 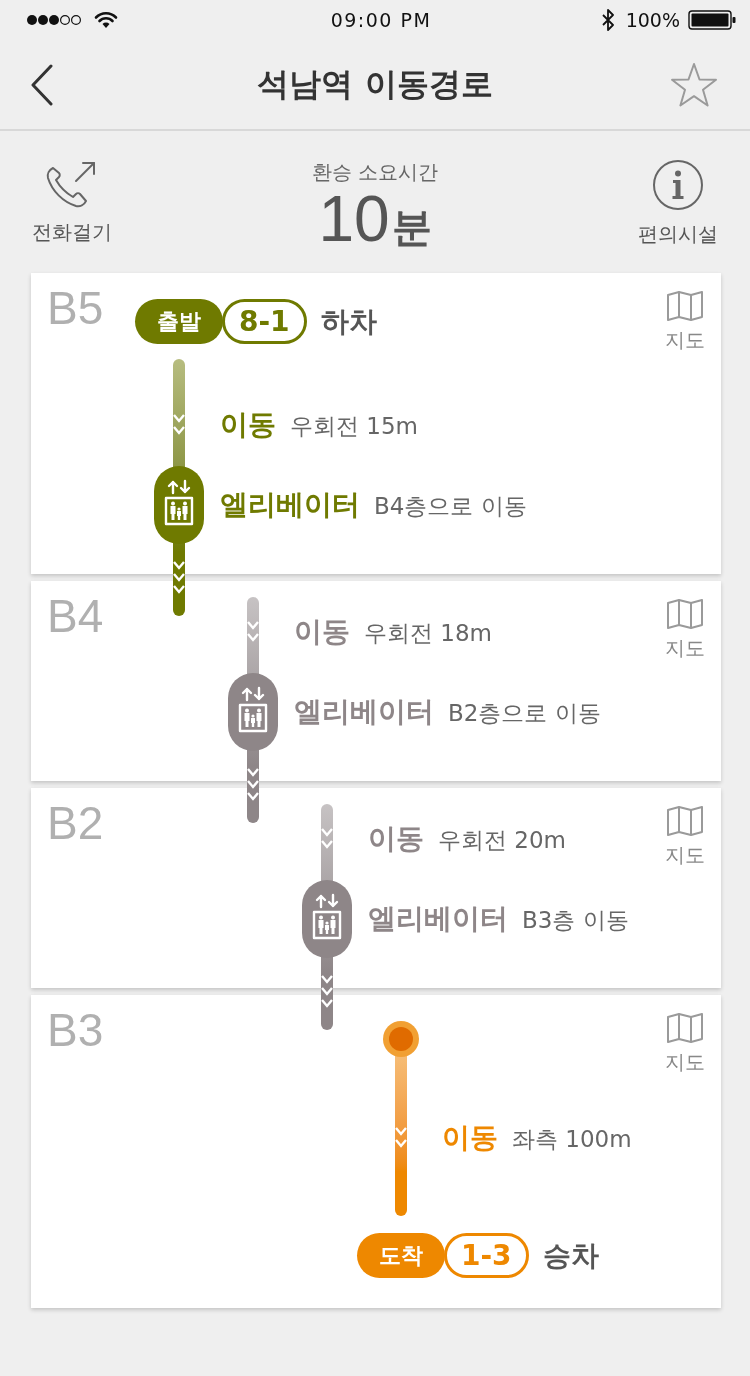 I want to click on action-label: 하차, so click(x=348, y=321).